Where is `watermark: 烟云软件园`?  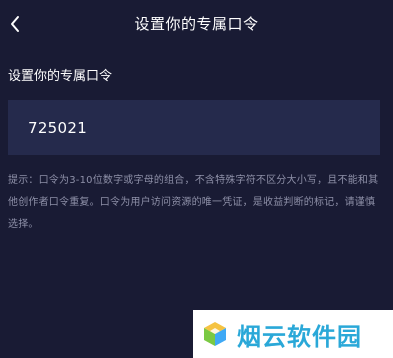 watermark: 烟云软件园 is located at coordinates (293, 334).